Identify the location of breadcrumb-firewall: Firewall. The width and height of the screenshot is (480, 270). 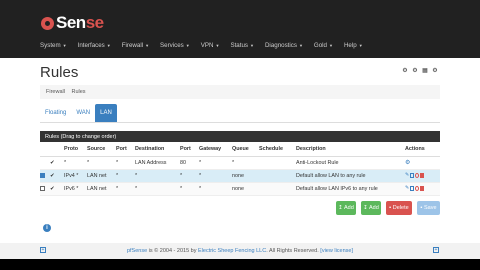
(55, 92).